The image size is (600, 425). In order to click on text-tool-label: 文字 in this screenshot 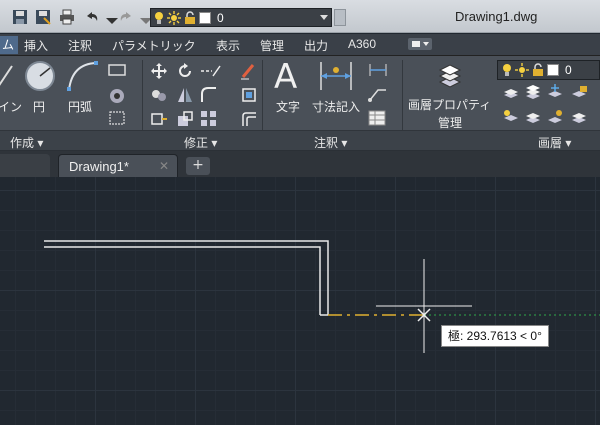, I will do `click(288, 106)`.